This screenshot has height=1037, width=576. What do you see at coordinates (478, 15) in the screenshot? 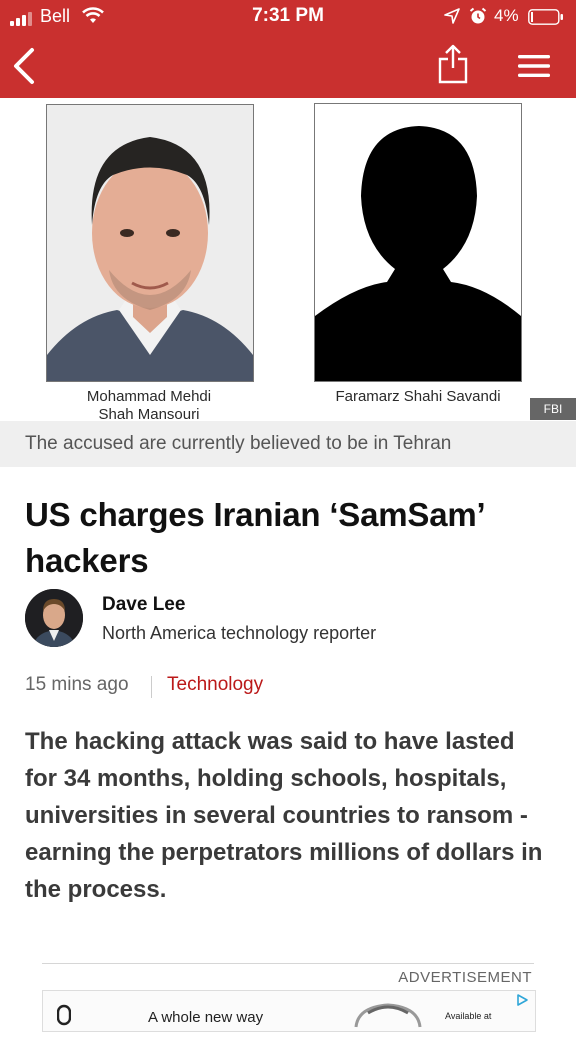
I see `alarm-clock-icon` at bounding box center [478, 15].